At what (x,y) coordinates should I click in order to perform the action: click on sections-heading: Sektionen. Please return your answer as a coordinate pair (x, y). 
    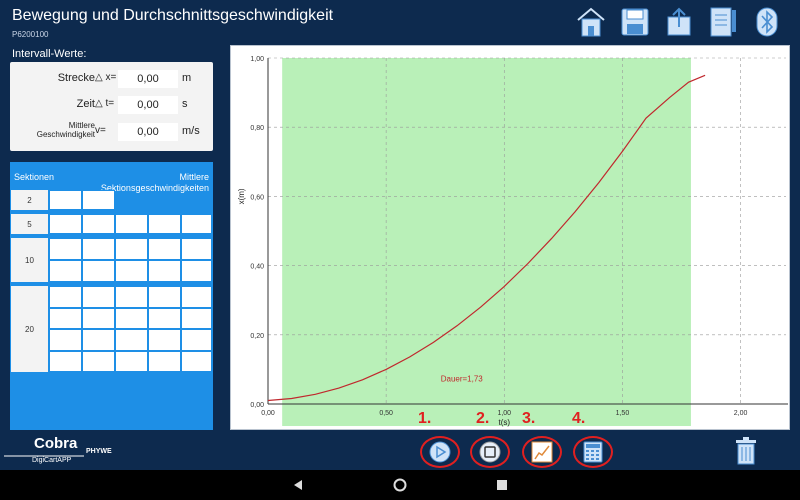
    Looking at the image, I should click on (34, 177).